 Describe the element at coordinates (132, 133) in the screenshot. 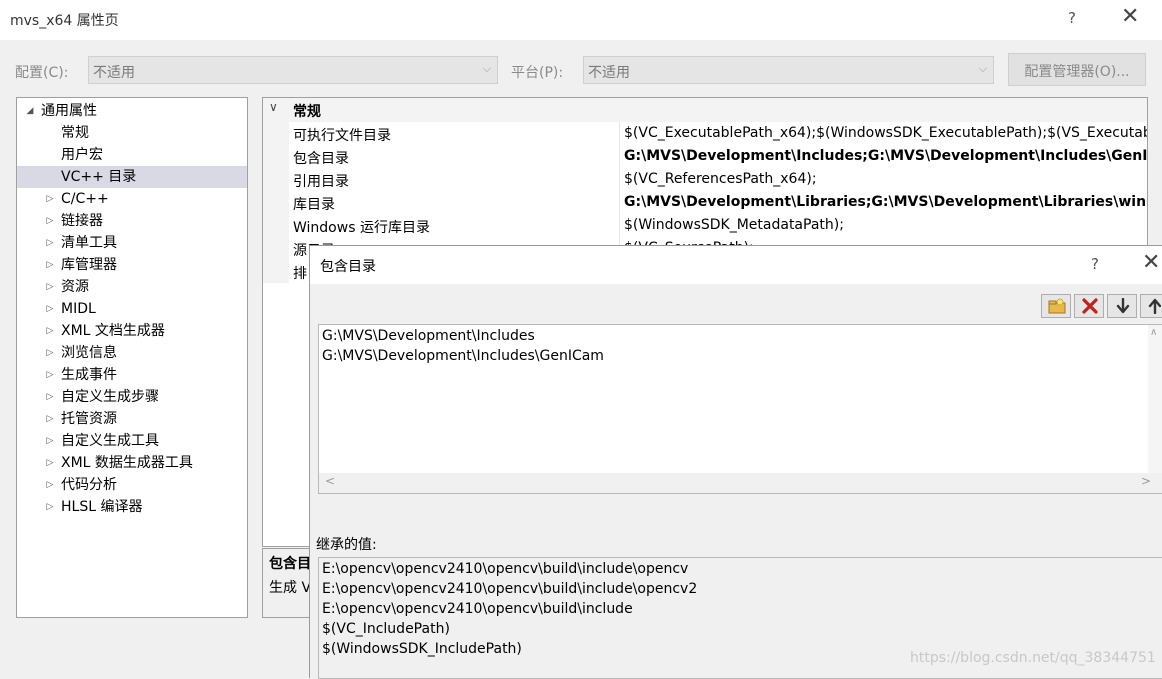

I see `tree-item-general: 常规` at that location.